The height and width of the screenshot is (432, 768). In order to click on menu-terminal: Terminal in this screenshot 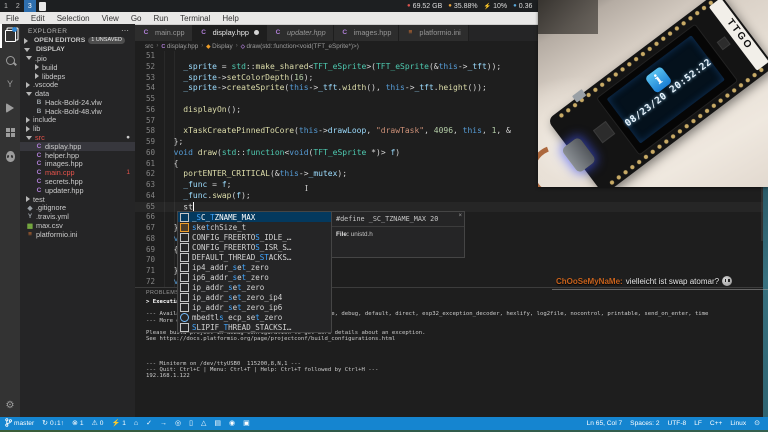, I will do `click(195, 18)`.